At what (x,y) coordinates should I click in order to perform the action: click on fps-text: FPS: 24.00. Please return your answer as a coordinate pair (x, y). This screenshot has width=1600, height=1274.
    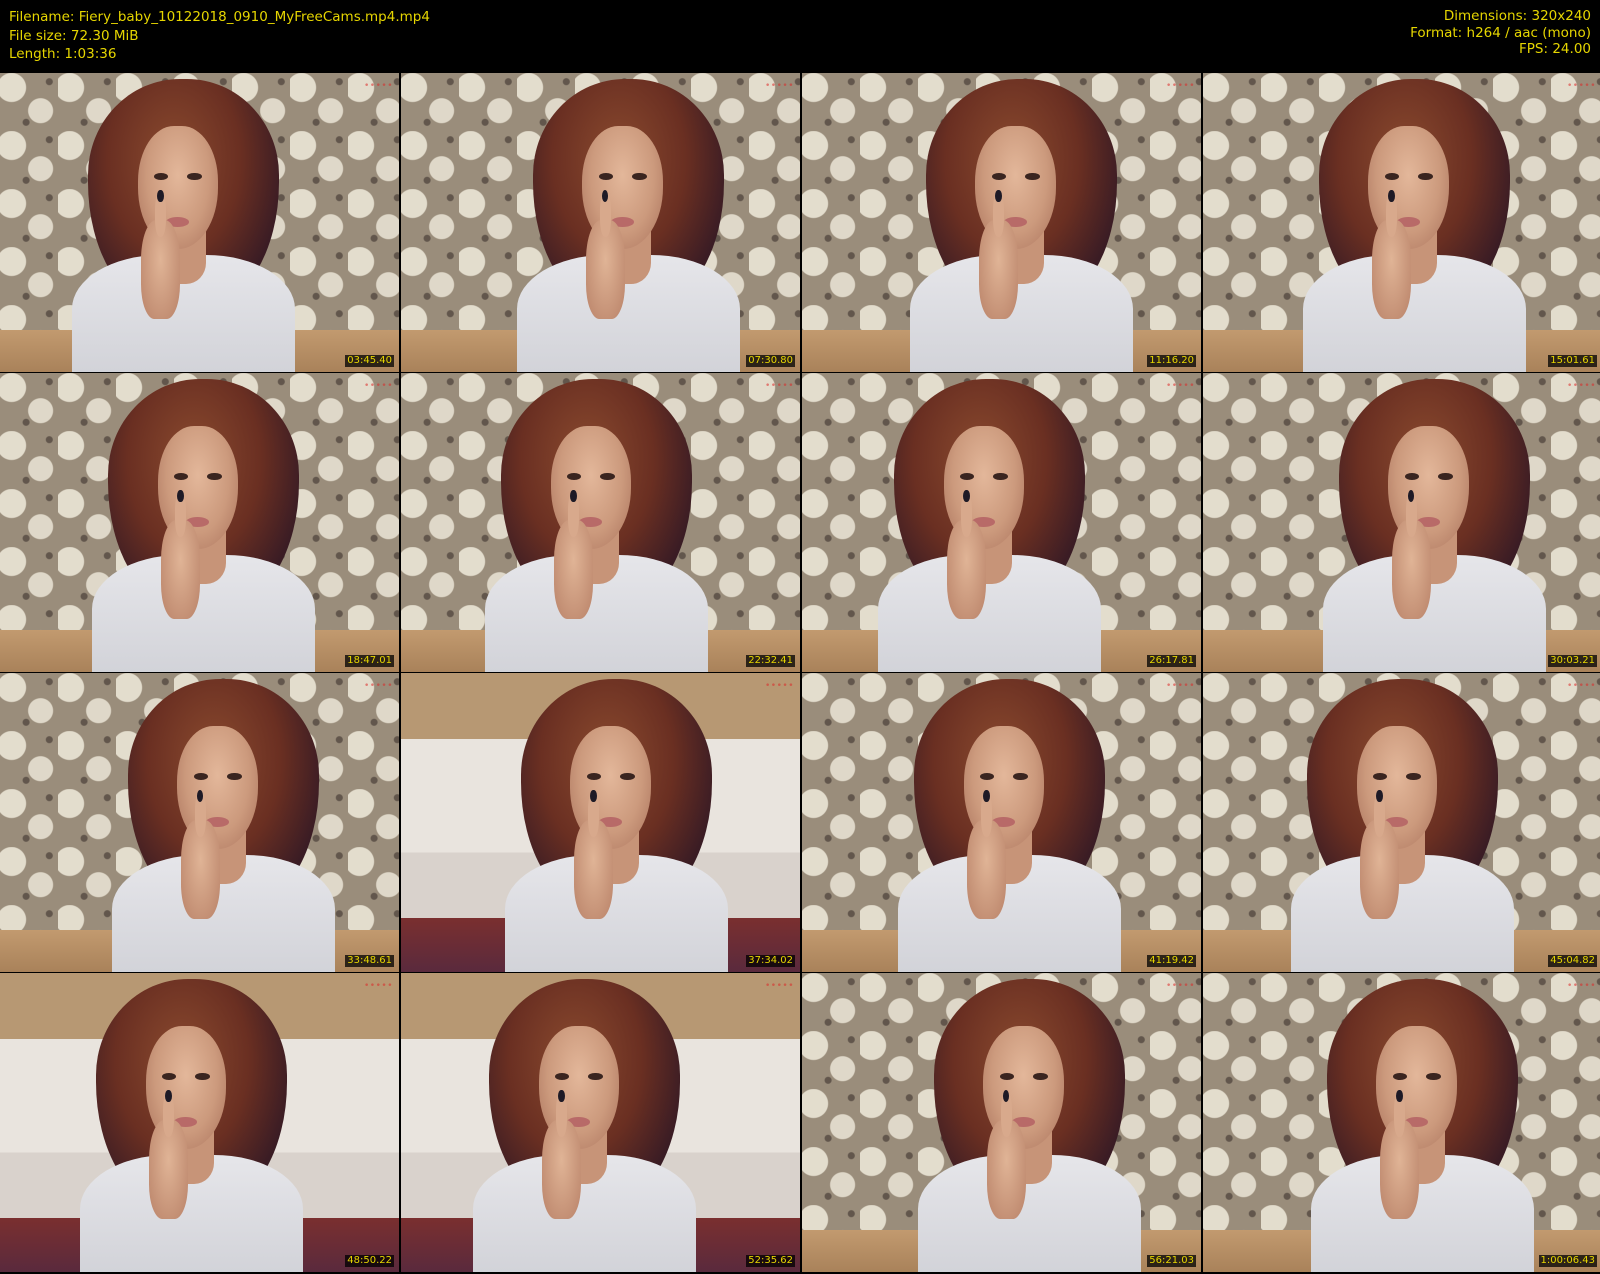
    Looking at the image, I should click on (1555, 49).